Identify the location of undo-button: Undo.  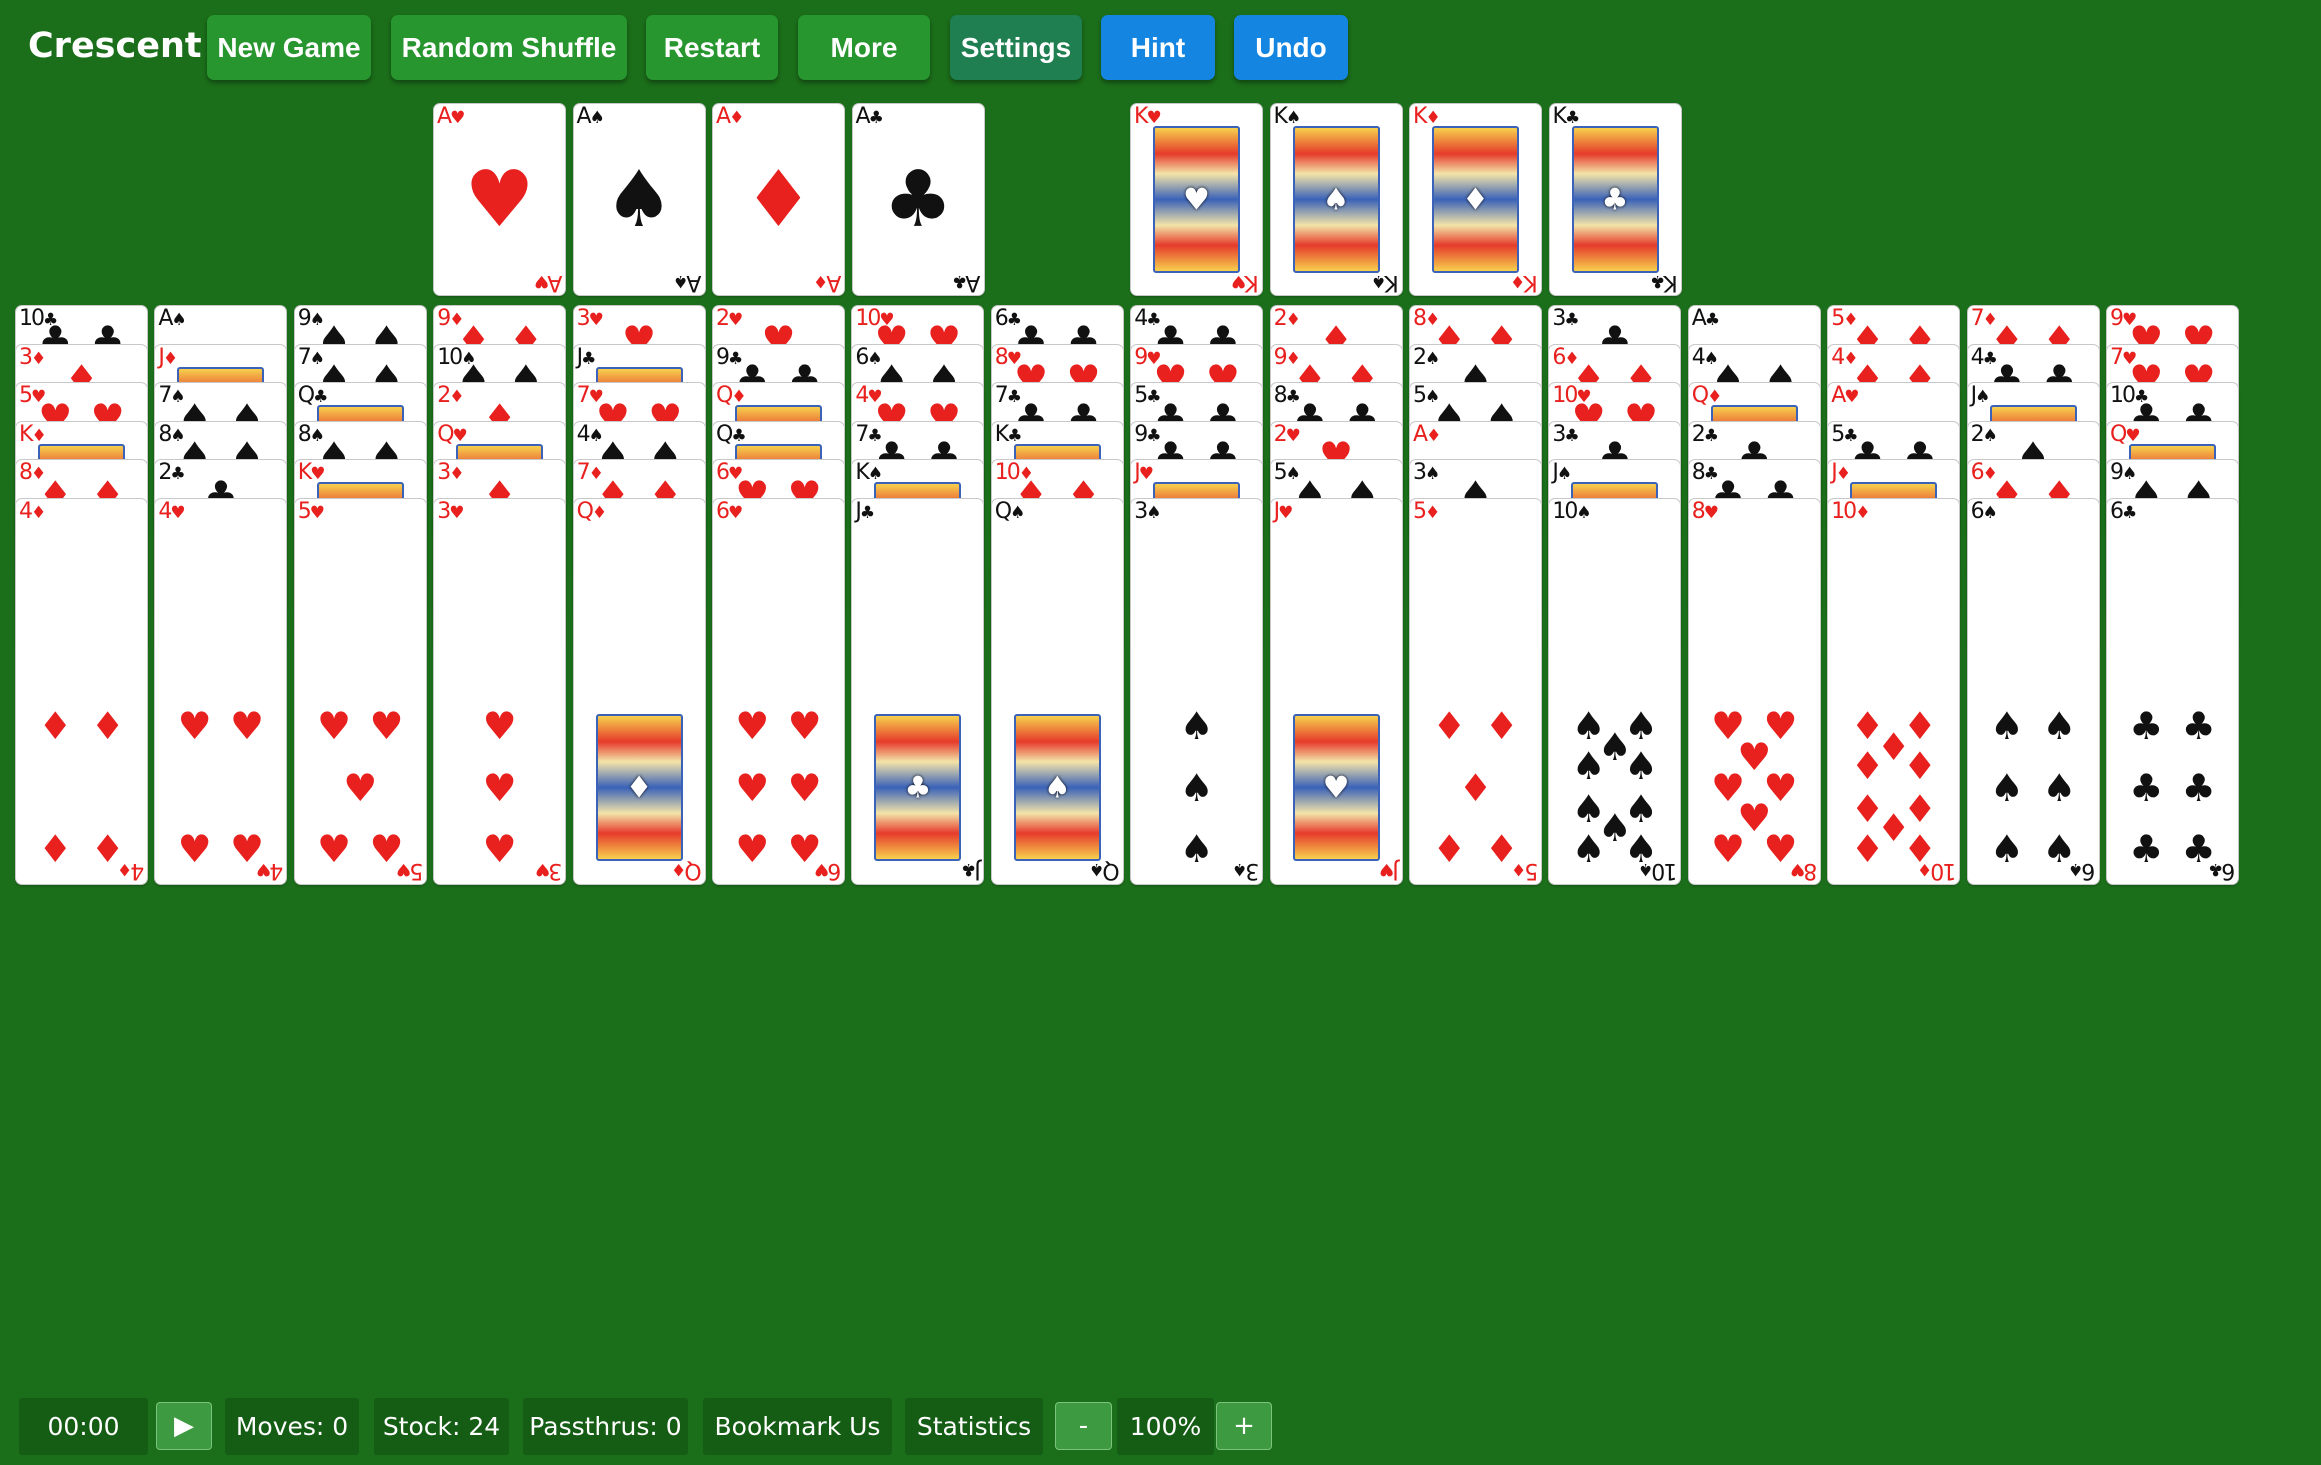
(1291, 47).